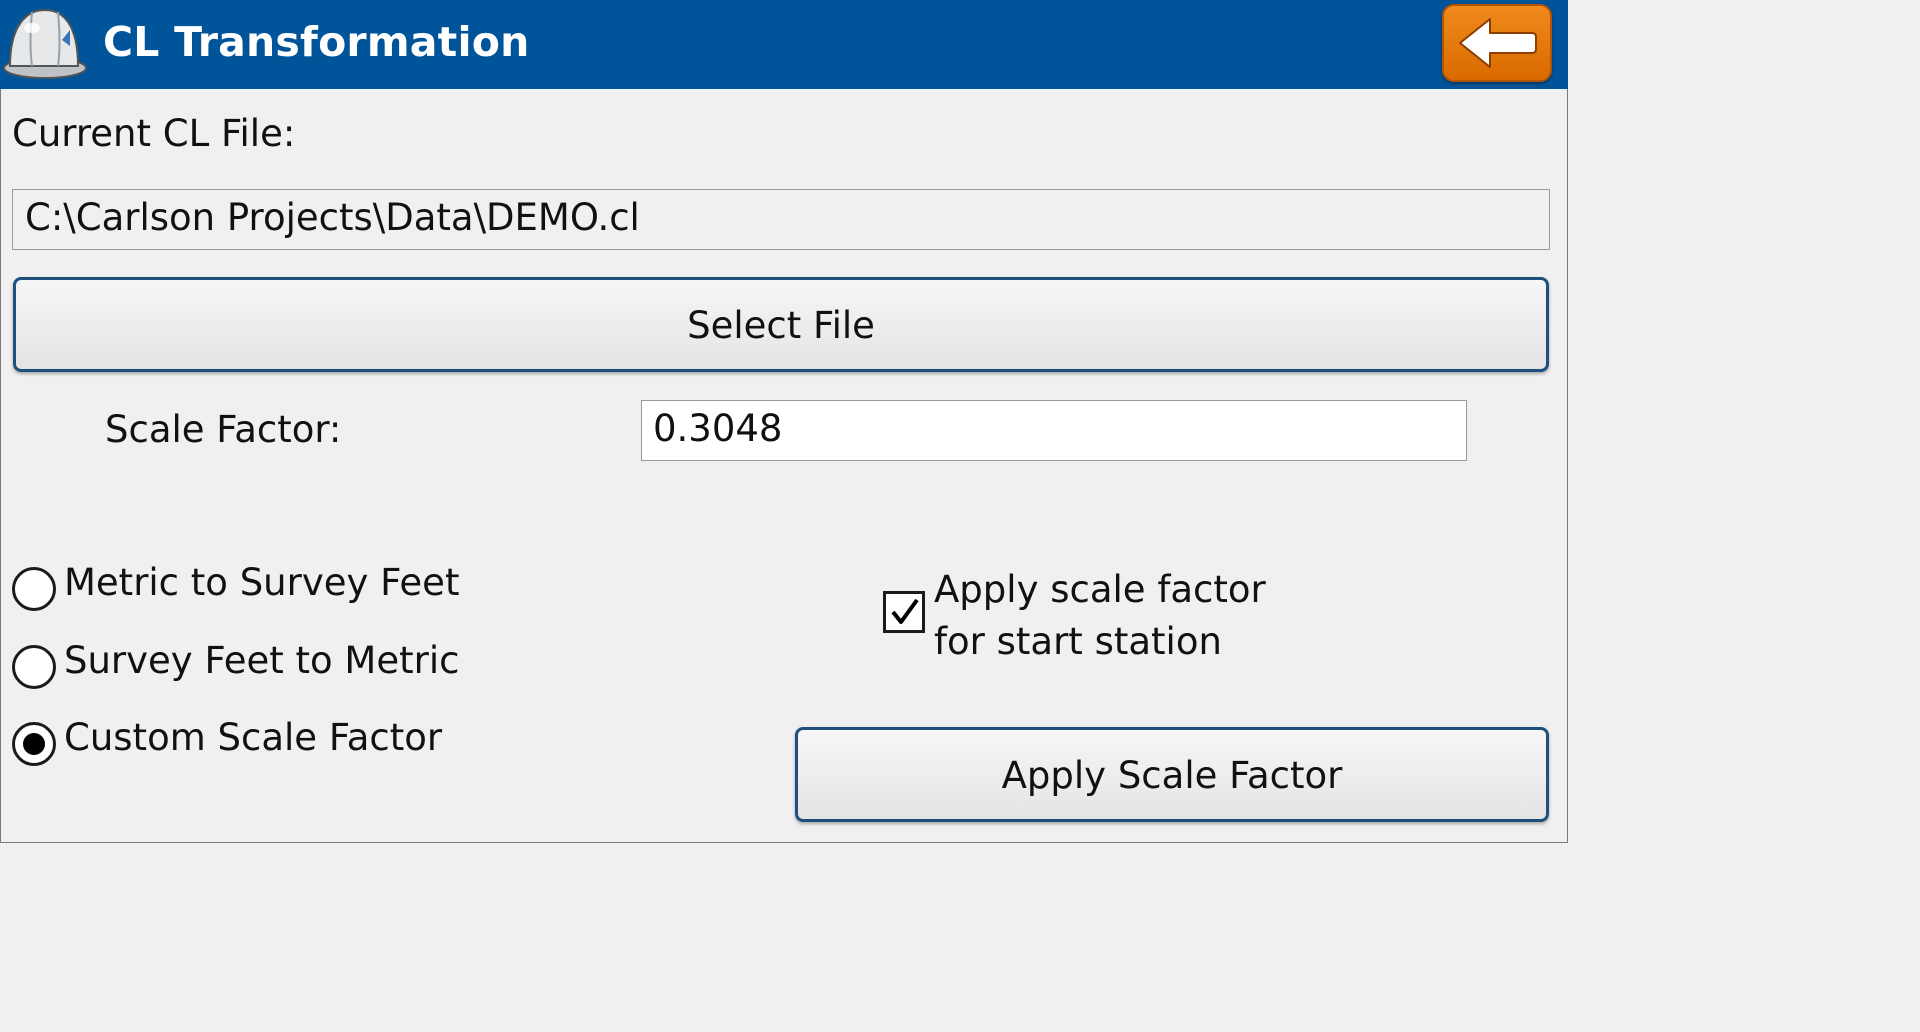  I want to click on back-button, so click(1497, 43).